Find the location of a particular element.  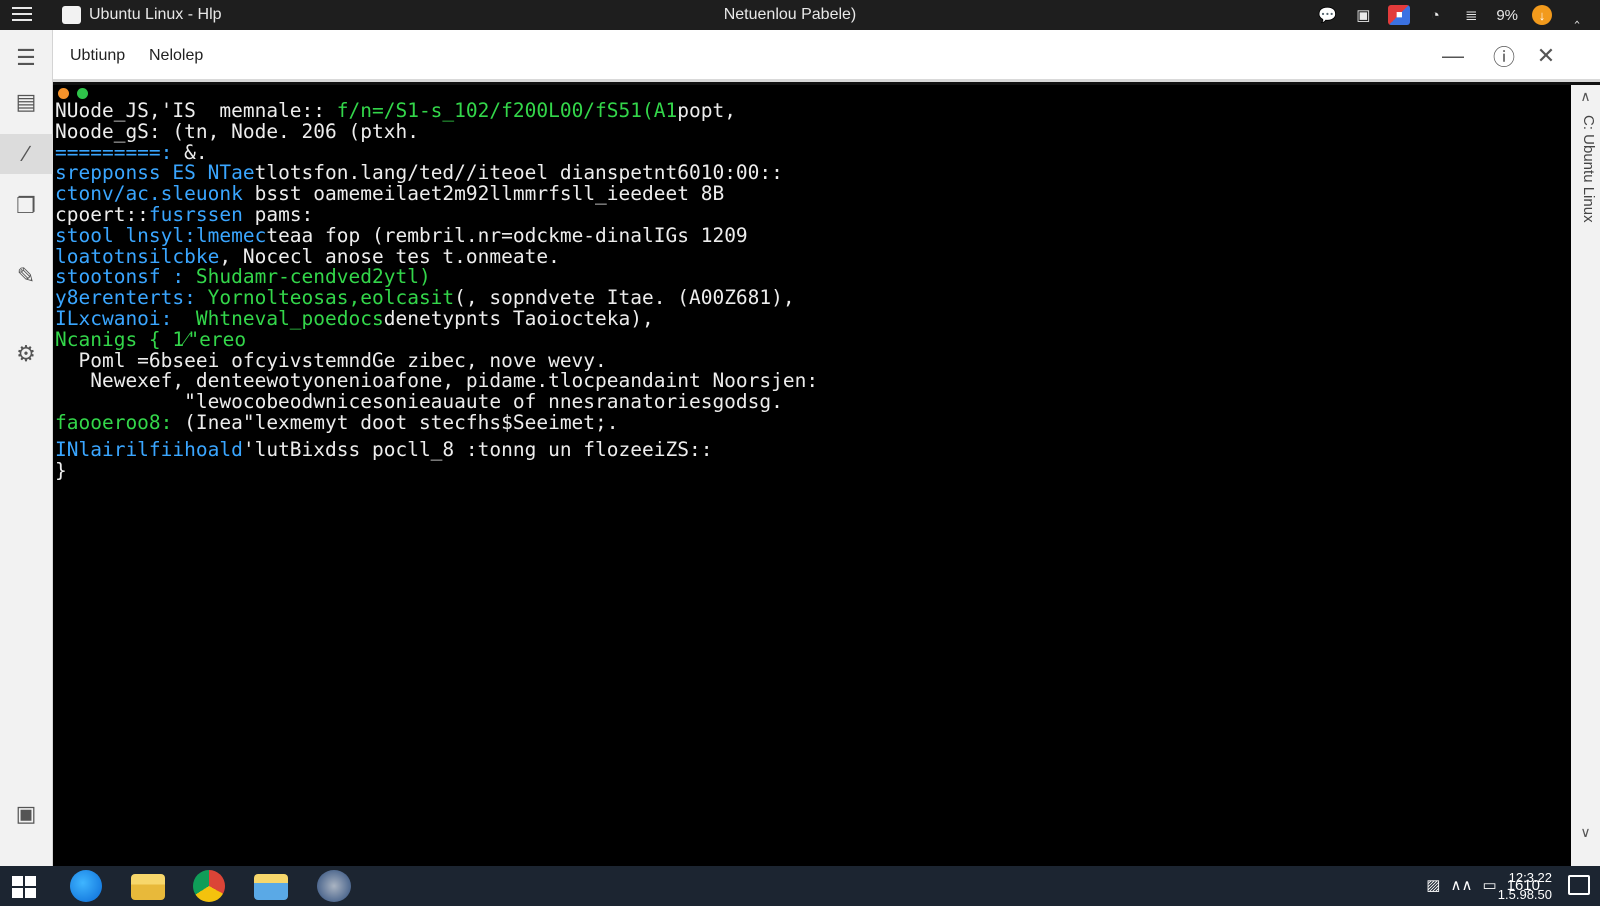

scroll-down-icon: ∨ is located at coordinates (1585, 832).